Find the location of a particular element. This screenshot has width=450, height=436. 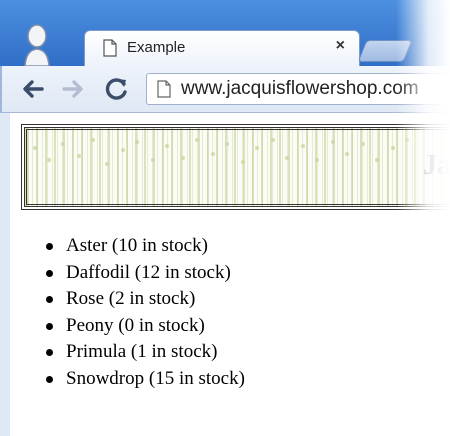

list-item: Daffodil (12 in stock) is located at coordinates (142, 273).